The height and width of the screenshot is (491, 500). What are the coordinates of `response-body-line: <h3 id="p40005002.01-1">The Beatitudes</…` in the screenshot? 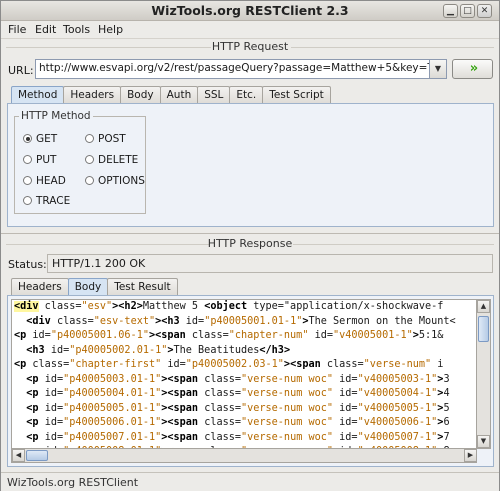 It's located at (158, 350).